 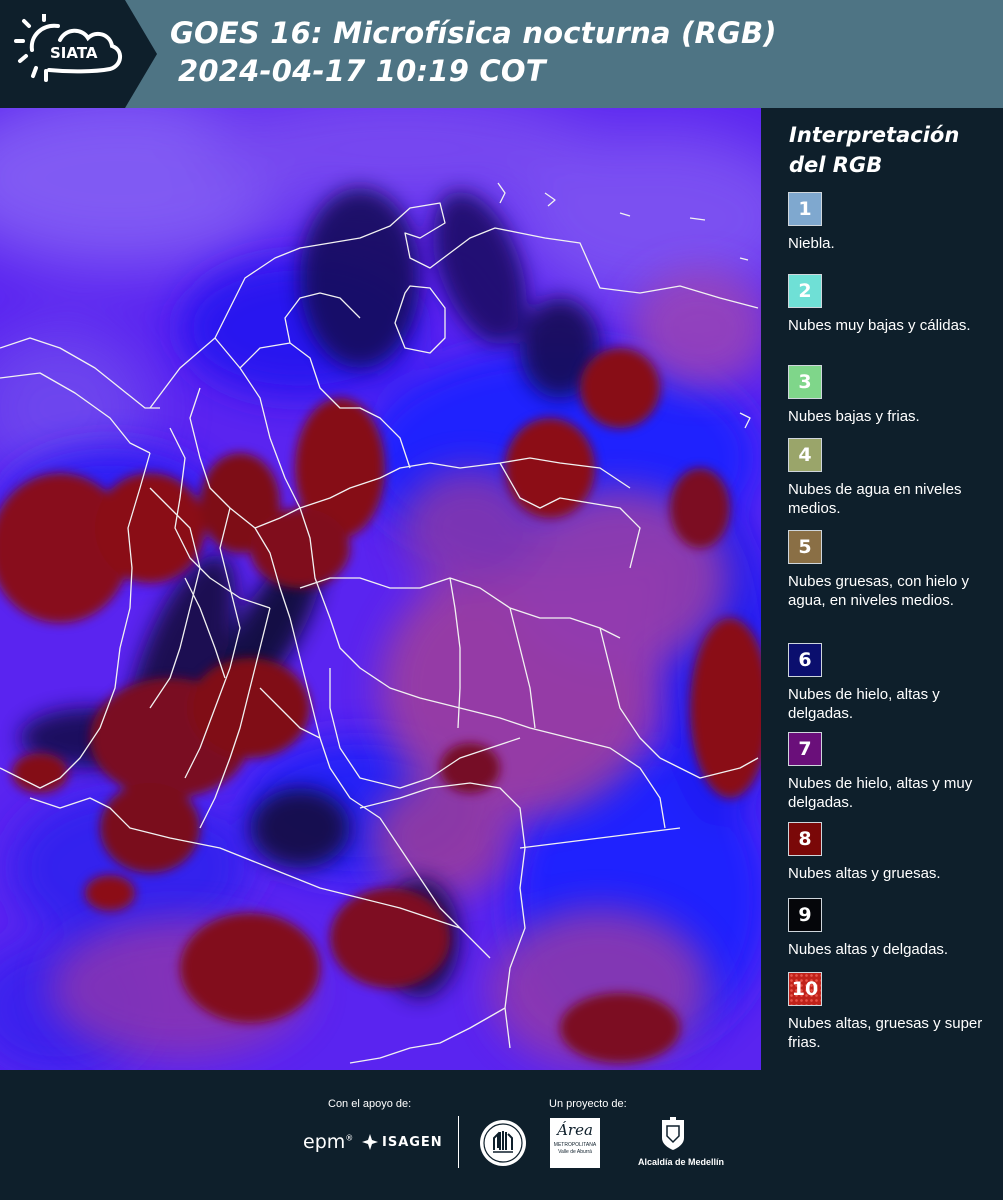 What do you see at coordinates (805, 291) in the screenshot?
I see `legend-swatch: 2` at bounding box center [805, 291].